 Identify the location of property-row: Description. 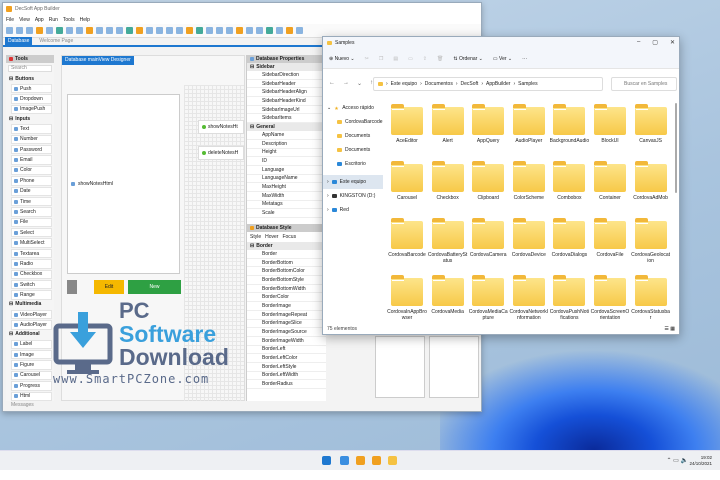
(286, 144).